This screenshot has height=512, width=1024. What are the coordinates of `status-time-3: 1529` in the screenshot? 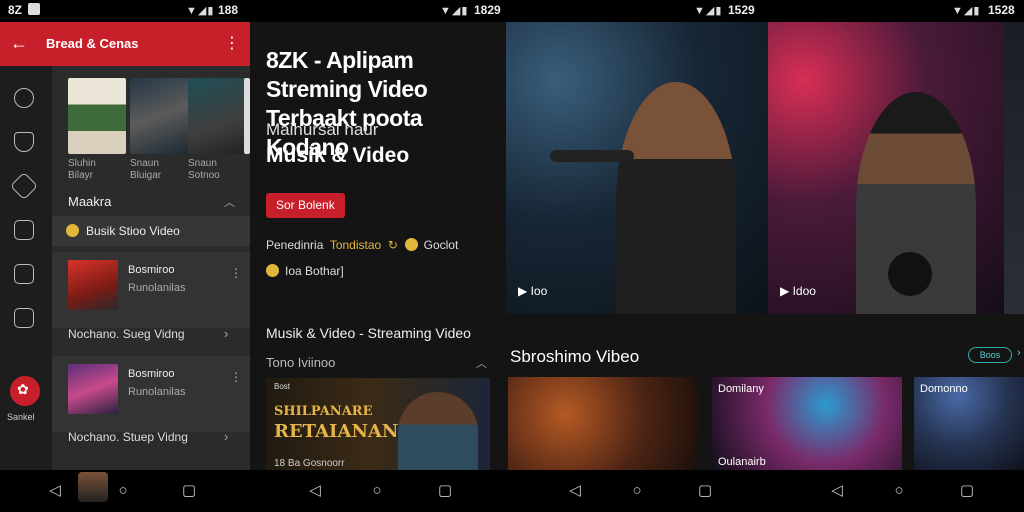 It's located at (741, 10).